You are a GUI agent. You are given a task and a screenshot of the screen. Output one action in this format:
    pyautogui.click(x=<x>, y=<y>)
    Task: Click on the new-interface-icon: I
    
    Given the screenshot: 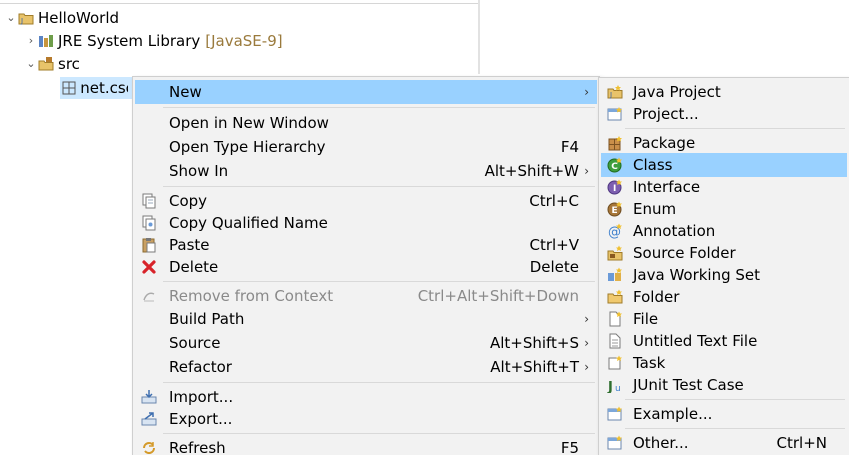 What is the action you would take?
    pyautogui.click(x=615, y=187)
    